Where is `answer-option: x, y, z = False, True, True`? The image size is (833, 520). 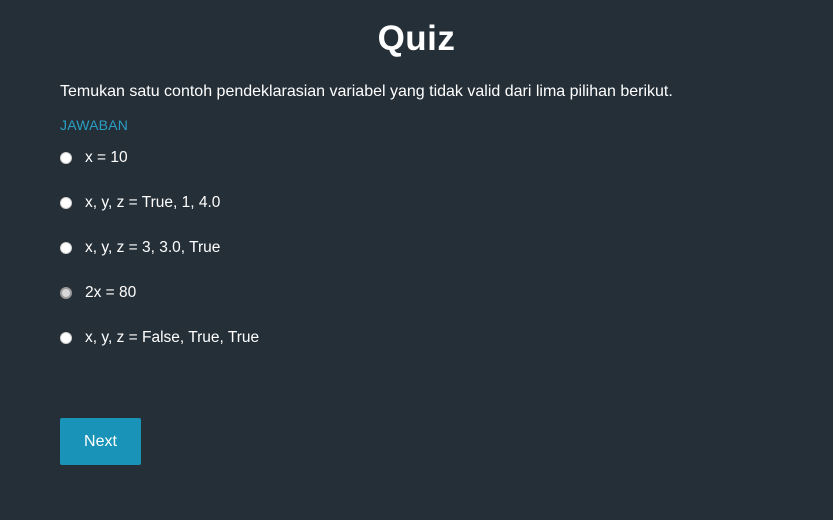 answer-option: x, y, z = False, True, True is located at coordinates (159, 338).